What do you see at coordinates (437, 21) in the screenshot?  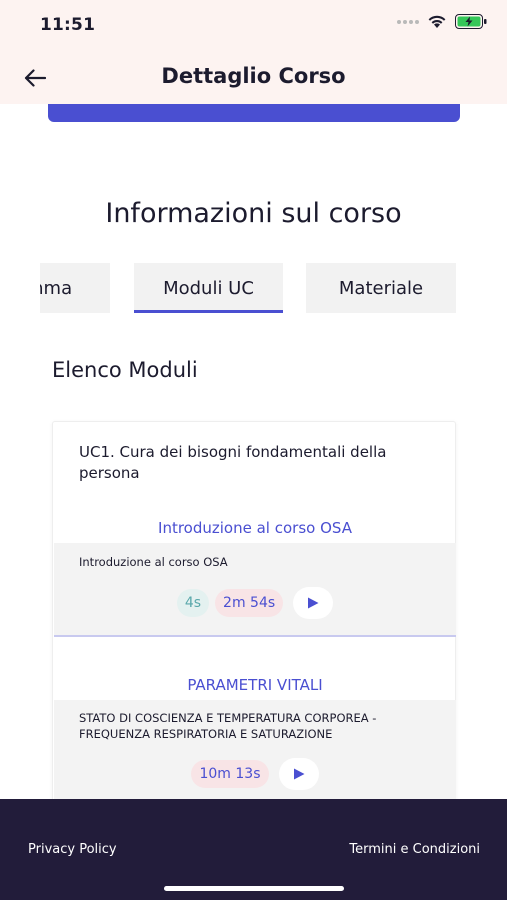 I see `wifi-icon` at bounding box center [437, 21].